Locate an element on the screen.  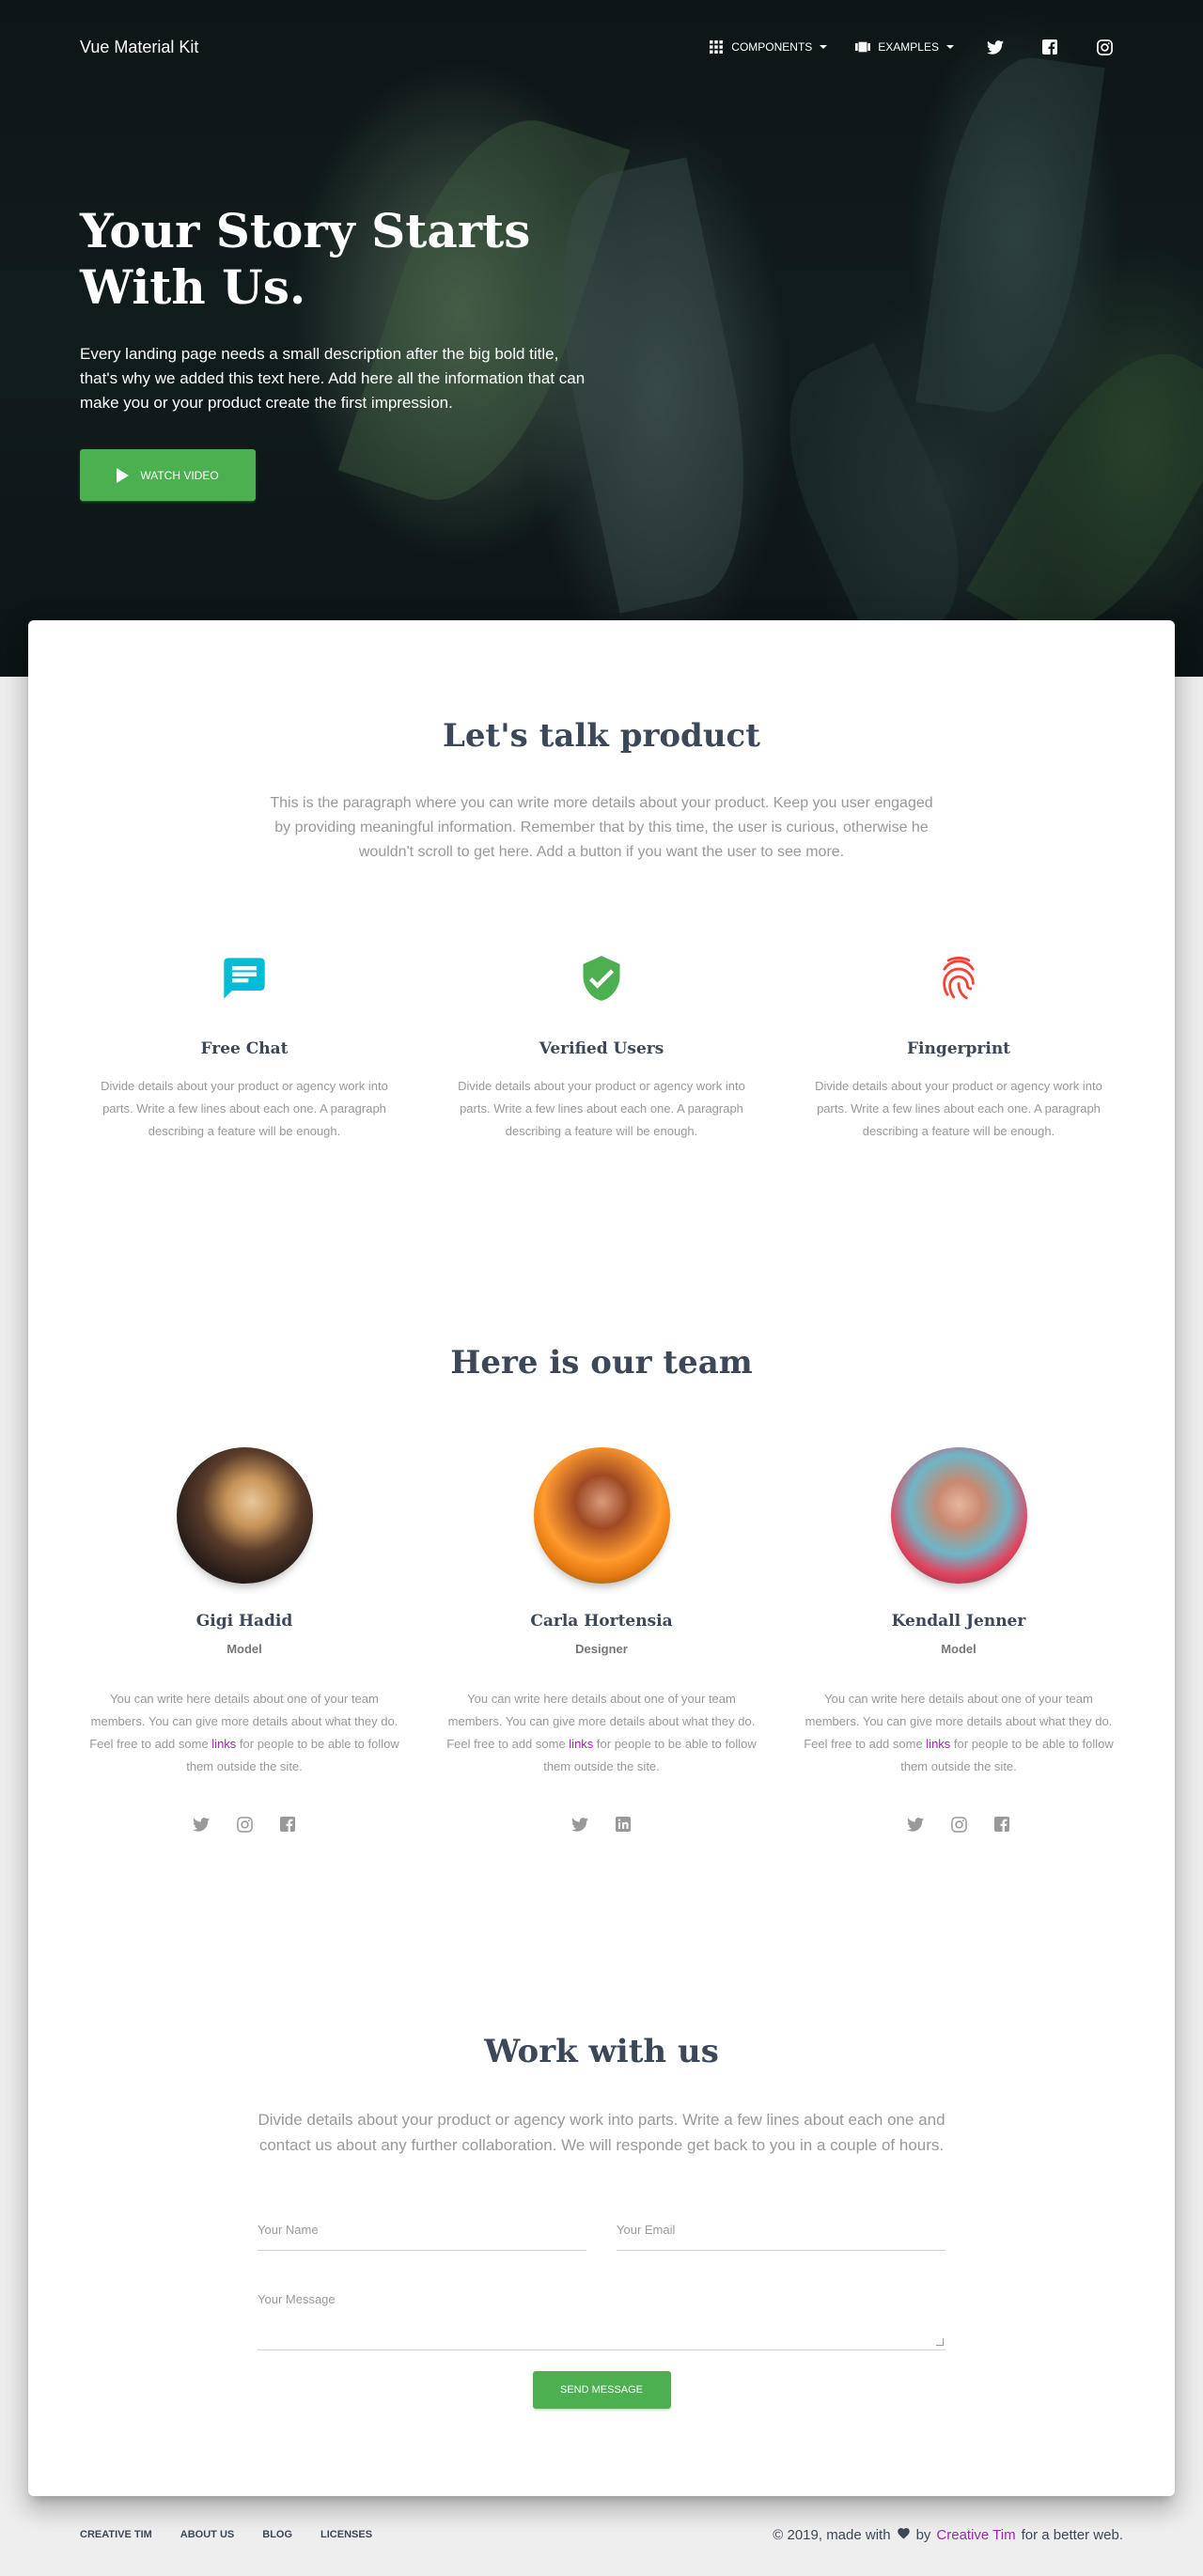
hero-leaf-decoration is located at coordinates (1010, 235).